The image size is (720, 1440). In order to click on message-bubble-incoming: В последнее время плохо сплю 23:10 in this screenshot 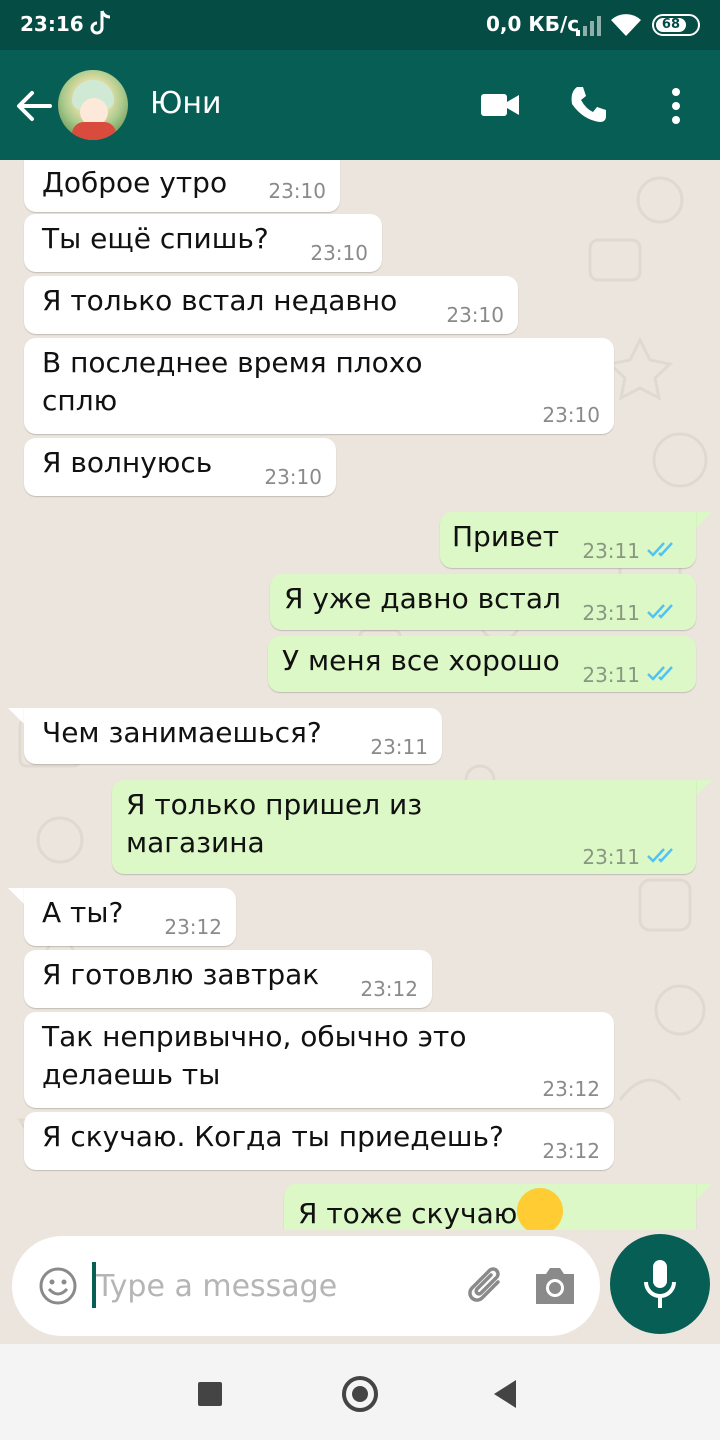, I will do `click(319, 386)`.